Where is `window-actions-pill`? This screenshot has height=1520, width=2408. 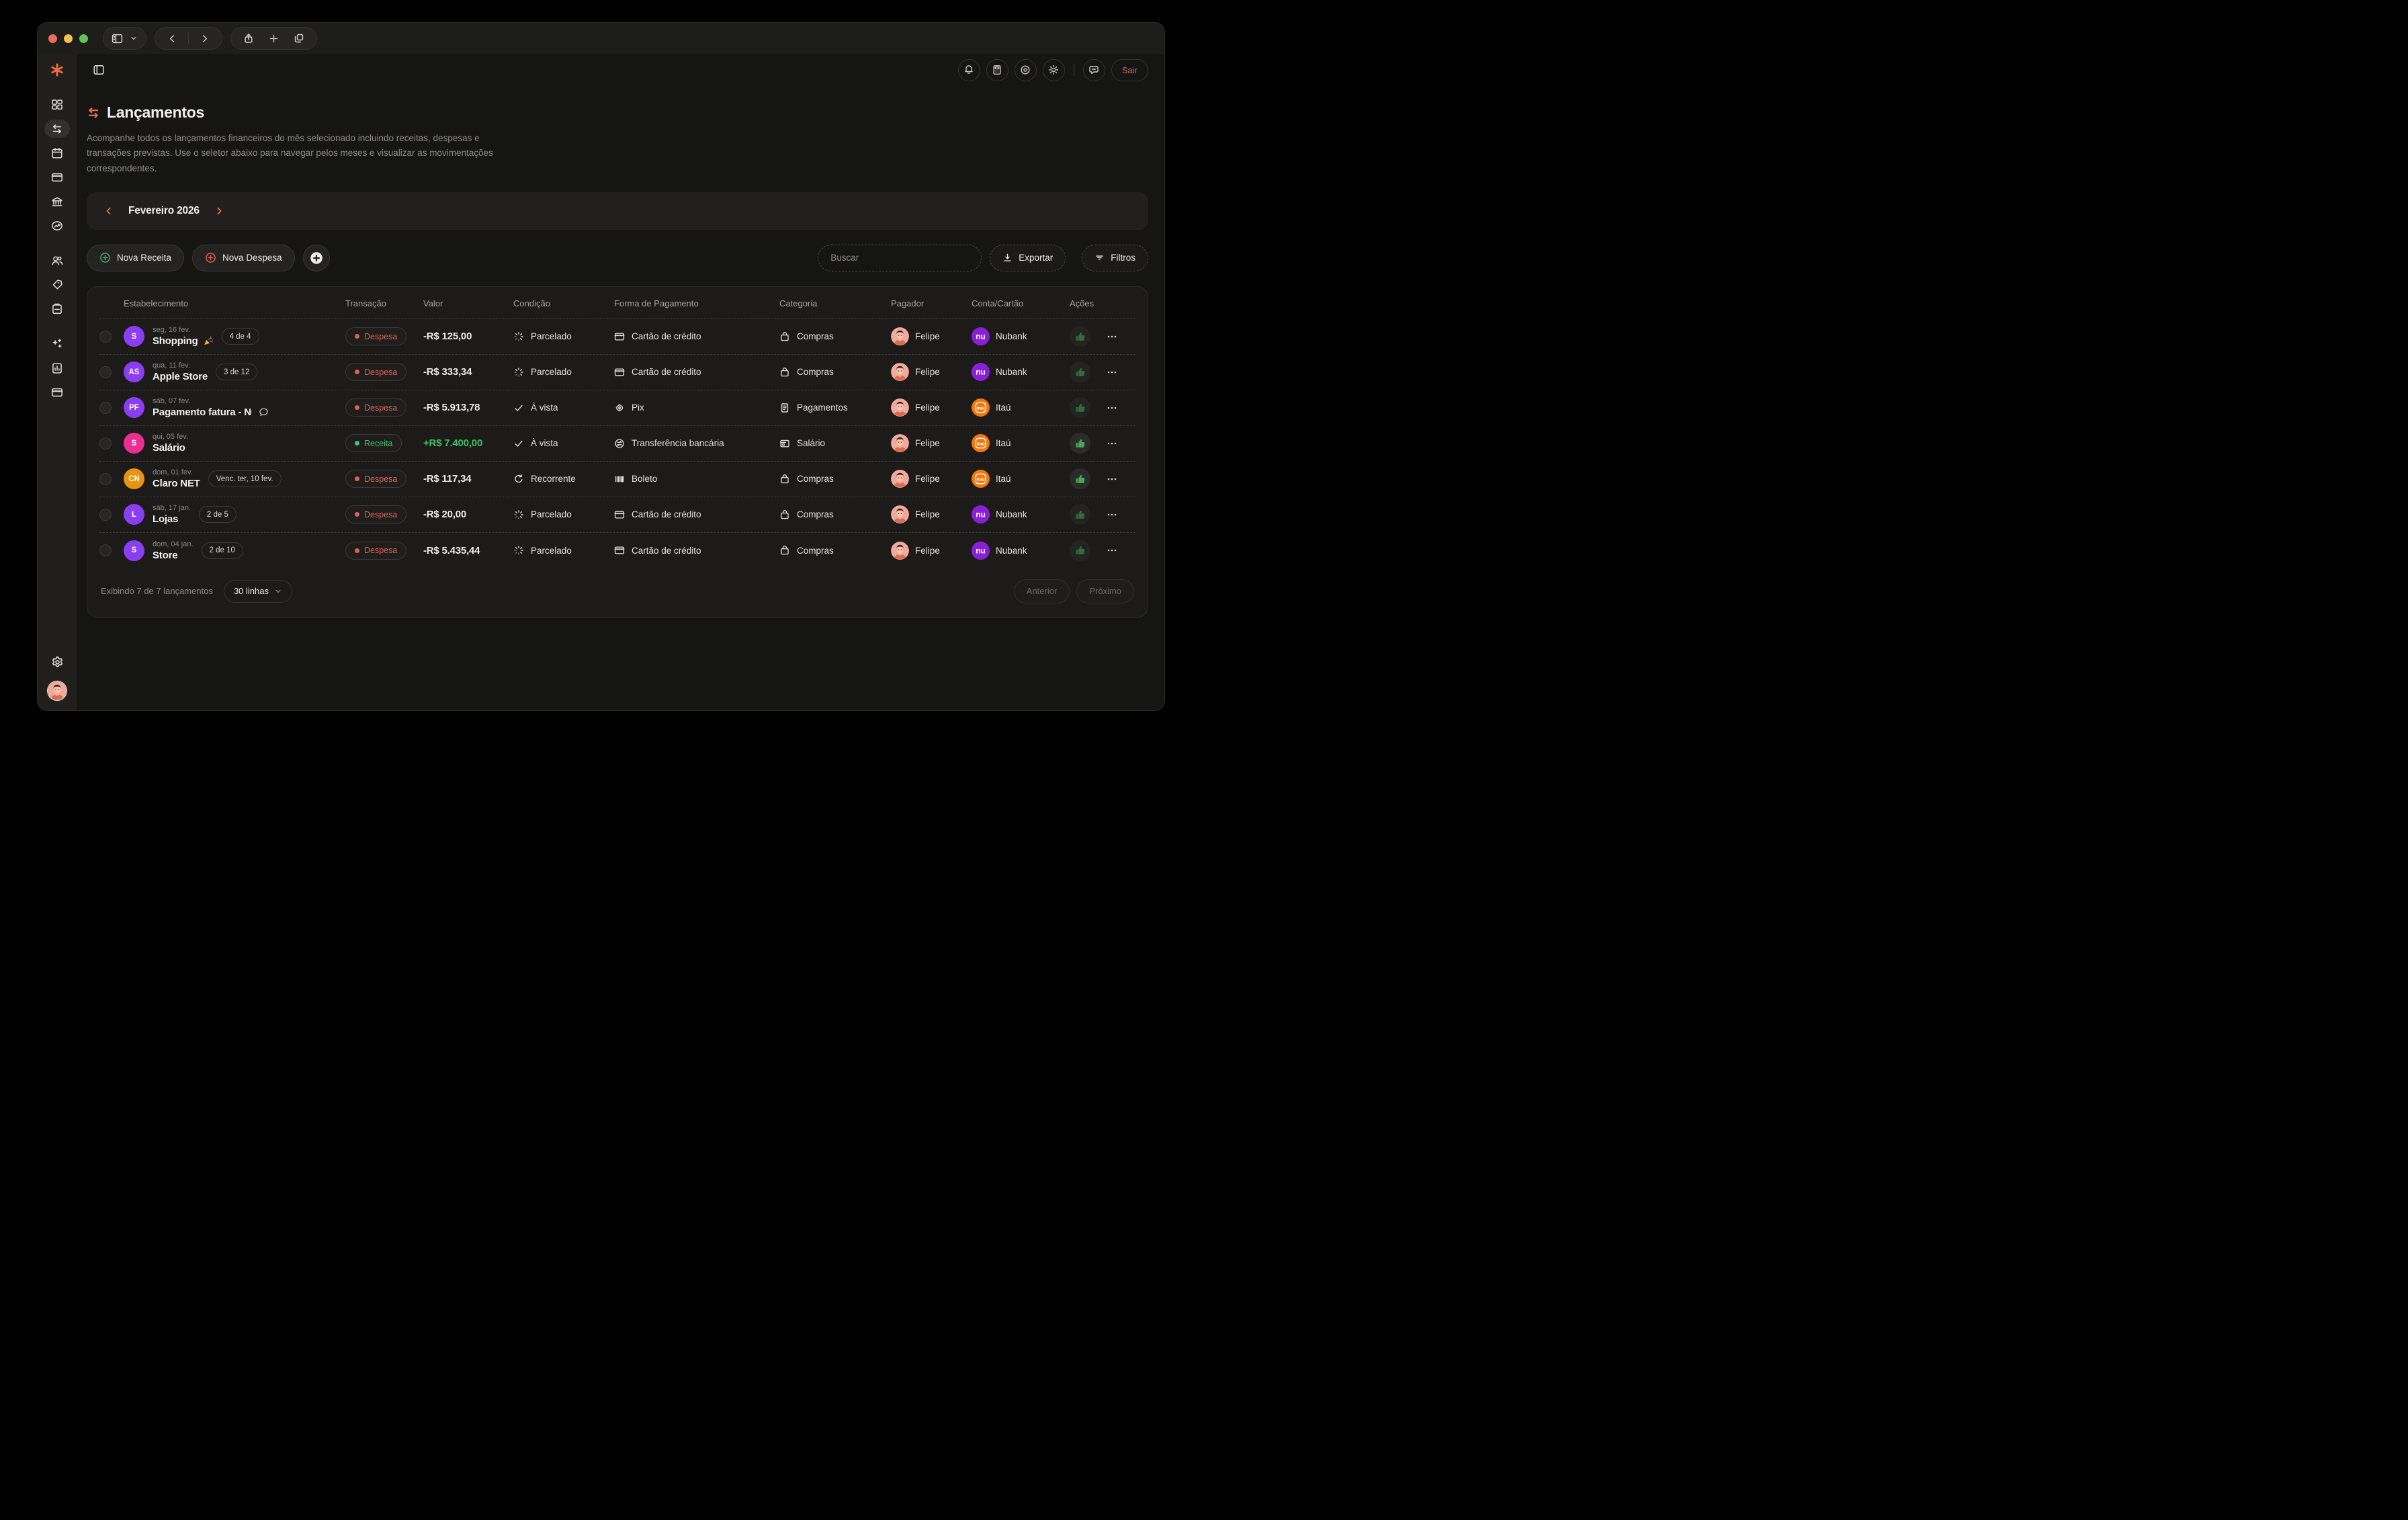 window-actions-pill is located at coordinates (273, 38).